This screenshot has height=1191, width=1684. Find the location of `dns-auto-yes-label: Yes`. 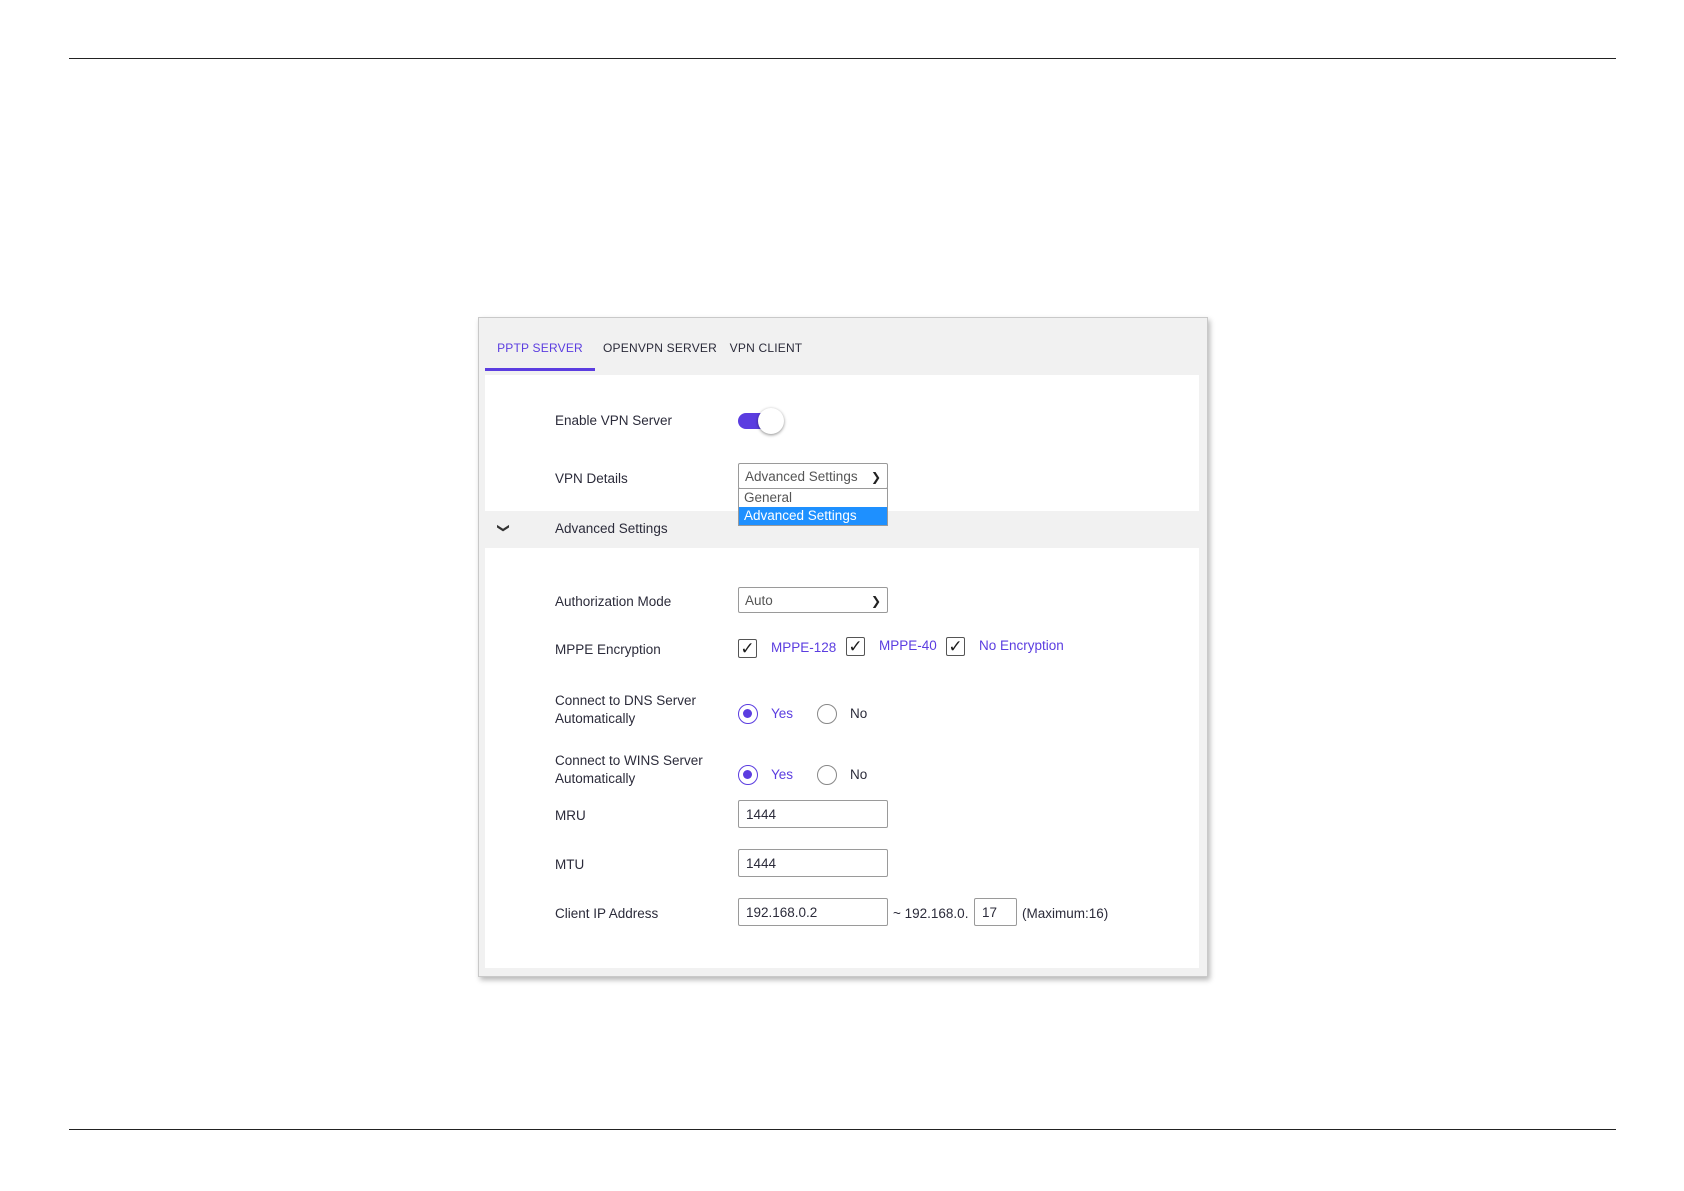

dns-auto-yes-label: Yes is located at coordinates (782, 713).